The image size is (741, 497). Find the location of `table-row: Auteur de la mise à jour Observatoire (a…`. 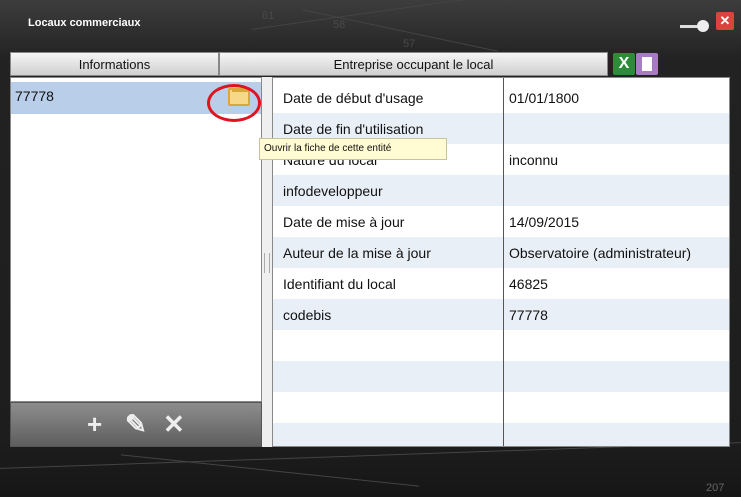

table-row: Auteur de la mise à jour Observatoire (a… is located at coordinates (501, 252).